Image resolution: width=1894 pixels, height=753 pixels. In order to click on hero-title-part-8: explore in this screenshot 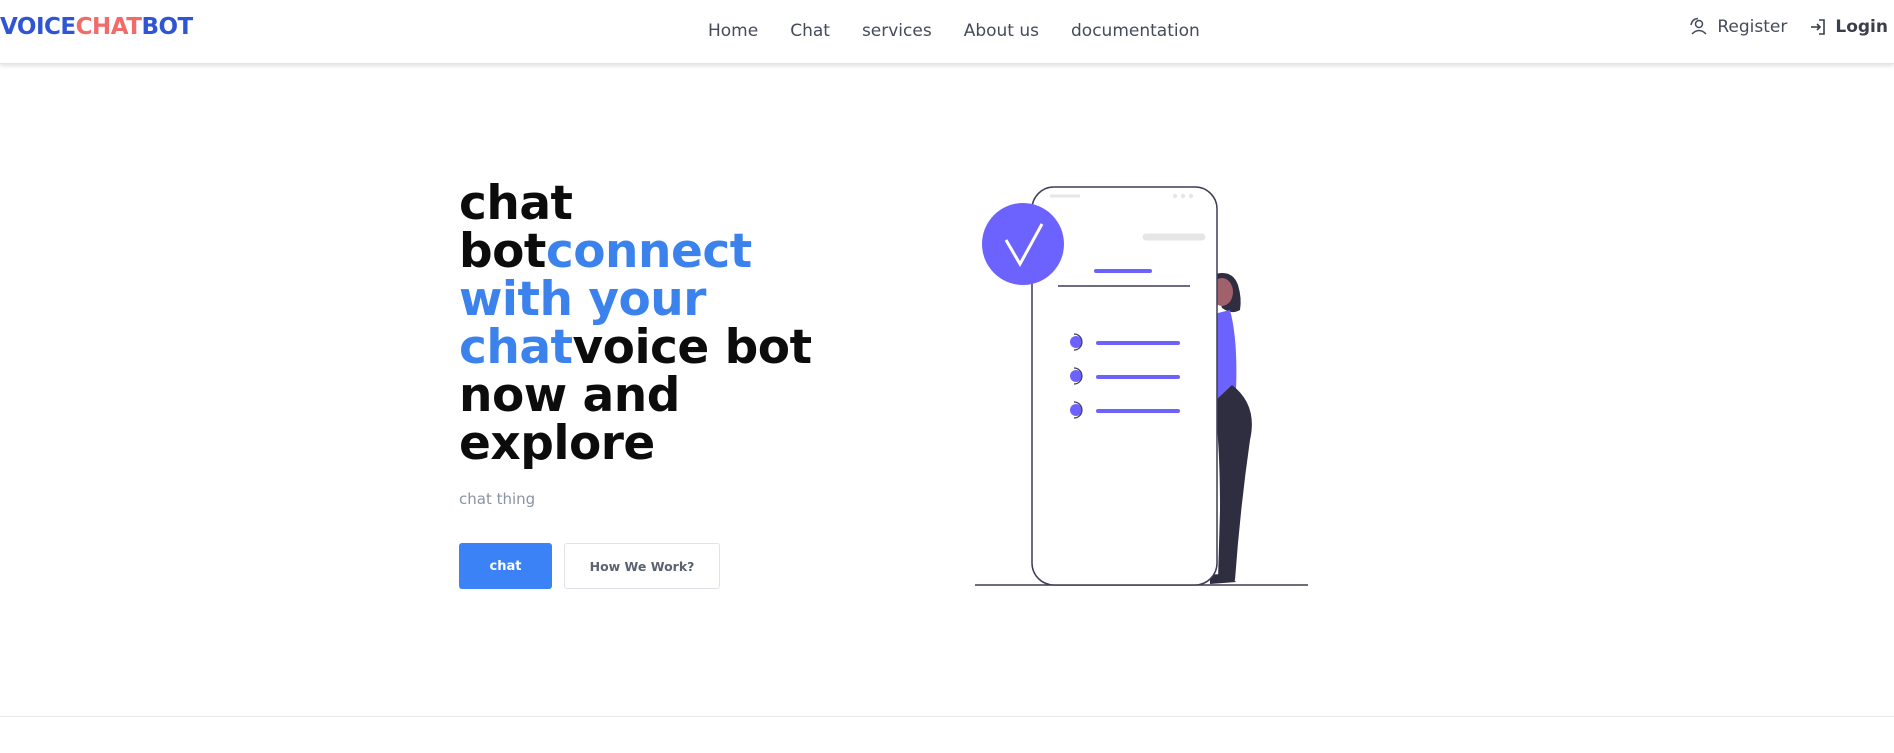, I will do `click(557, 443)`.